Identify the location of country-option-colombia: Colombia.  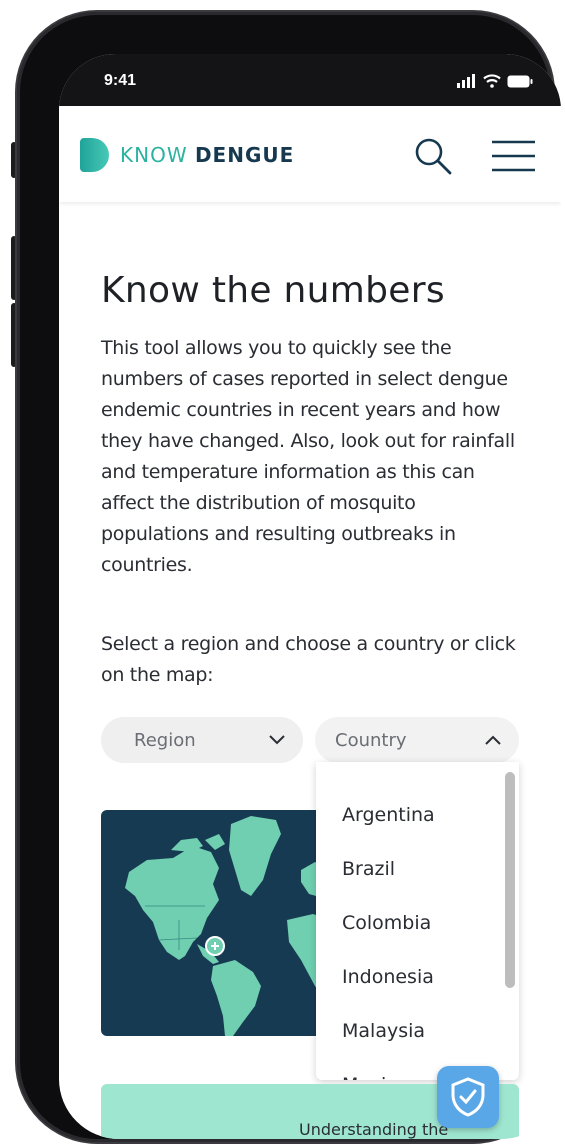
(411, 923).